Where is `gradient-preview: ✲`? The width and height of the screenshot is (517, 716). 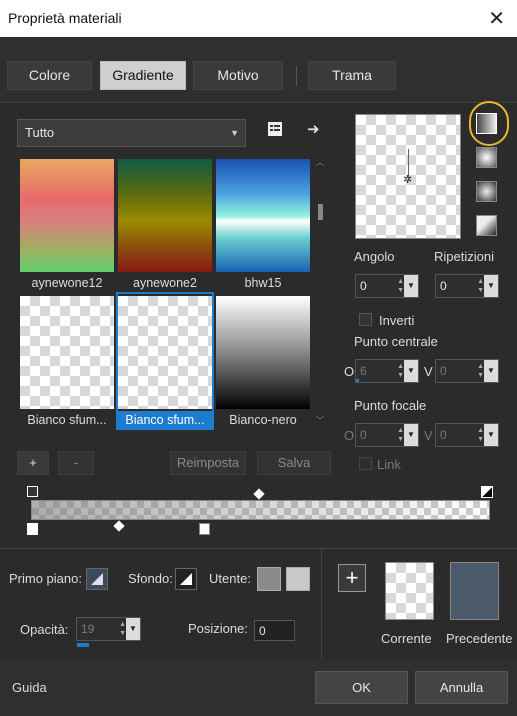 gradient-preview: ✲ is located at coordinates (408, 176).